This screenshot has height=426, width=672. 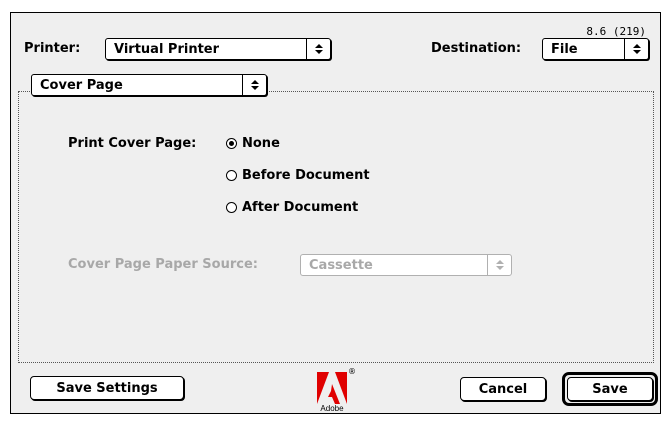 I want to click on cancel-button: Cancel, so click(x=503, y=389).